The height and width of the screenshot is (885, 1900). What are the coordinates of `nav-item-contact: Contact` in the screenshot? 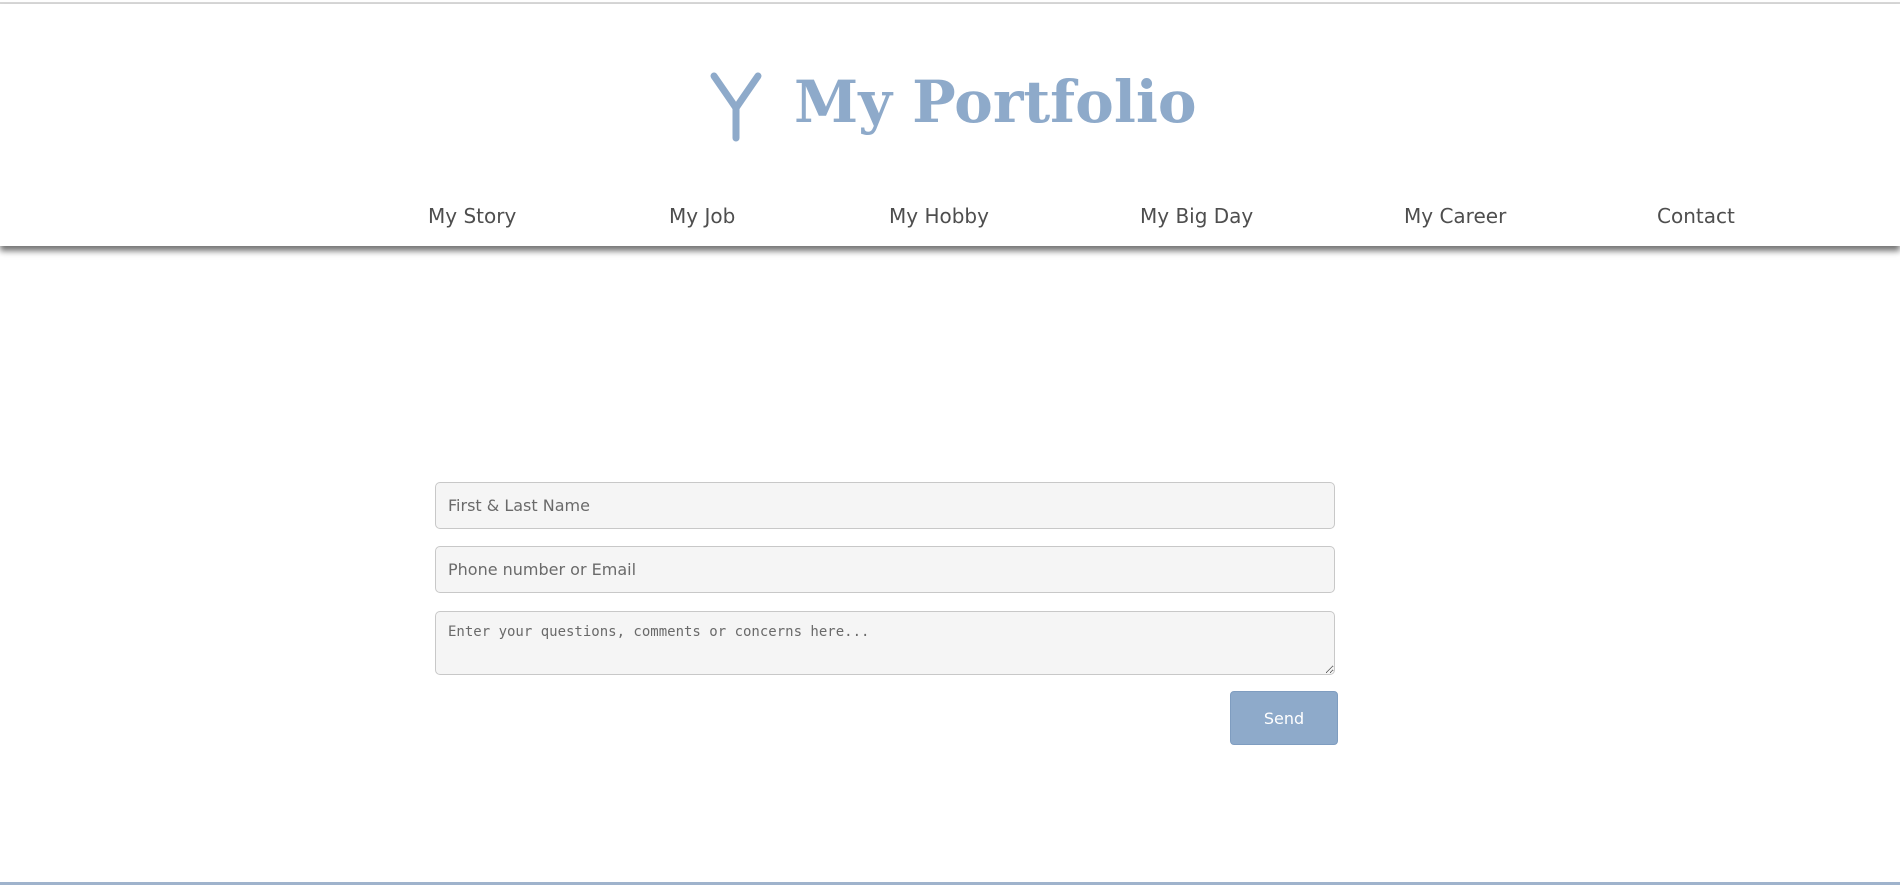 It's located at (1696, 216).